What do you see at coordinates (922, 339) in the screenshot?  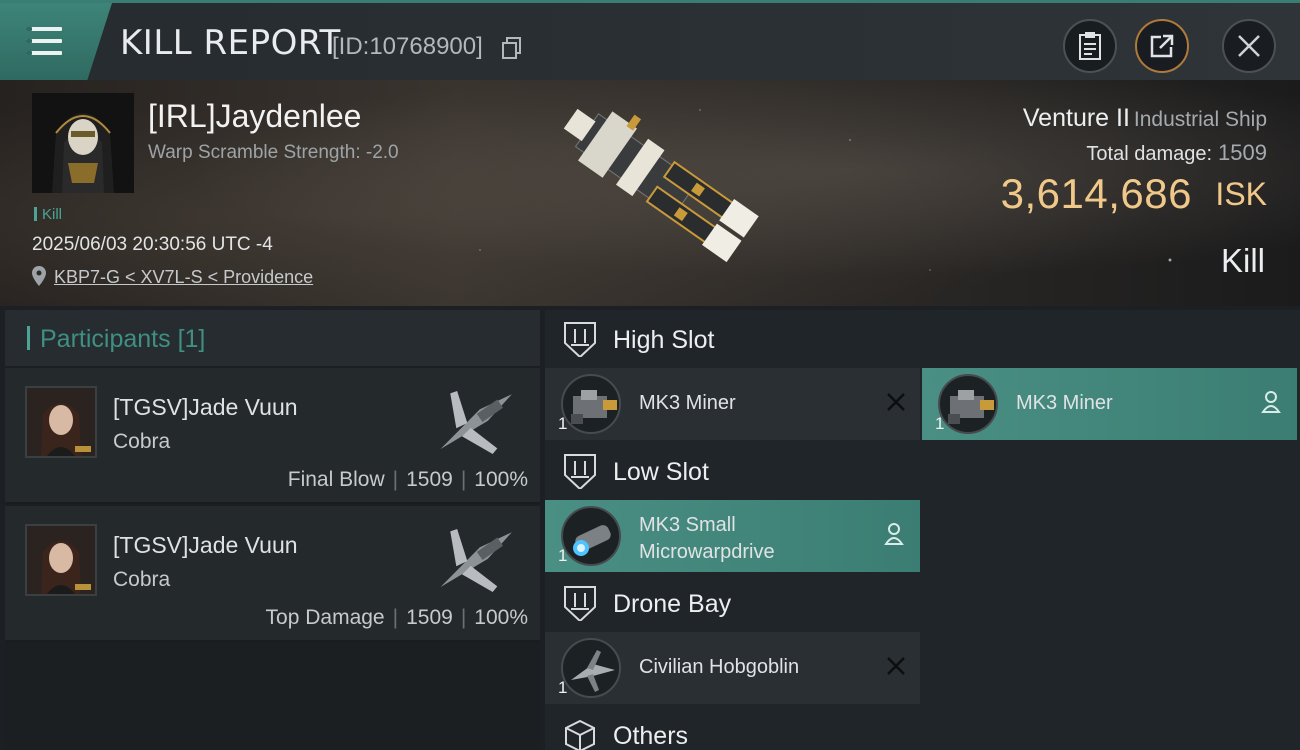 I see `high-slot-header: High Slot` at bounding box center [922, 339].